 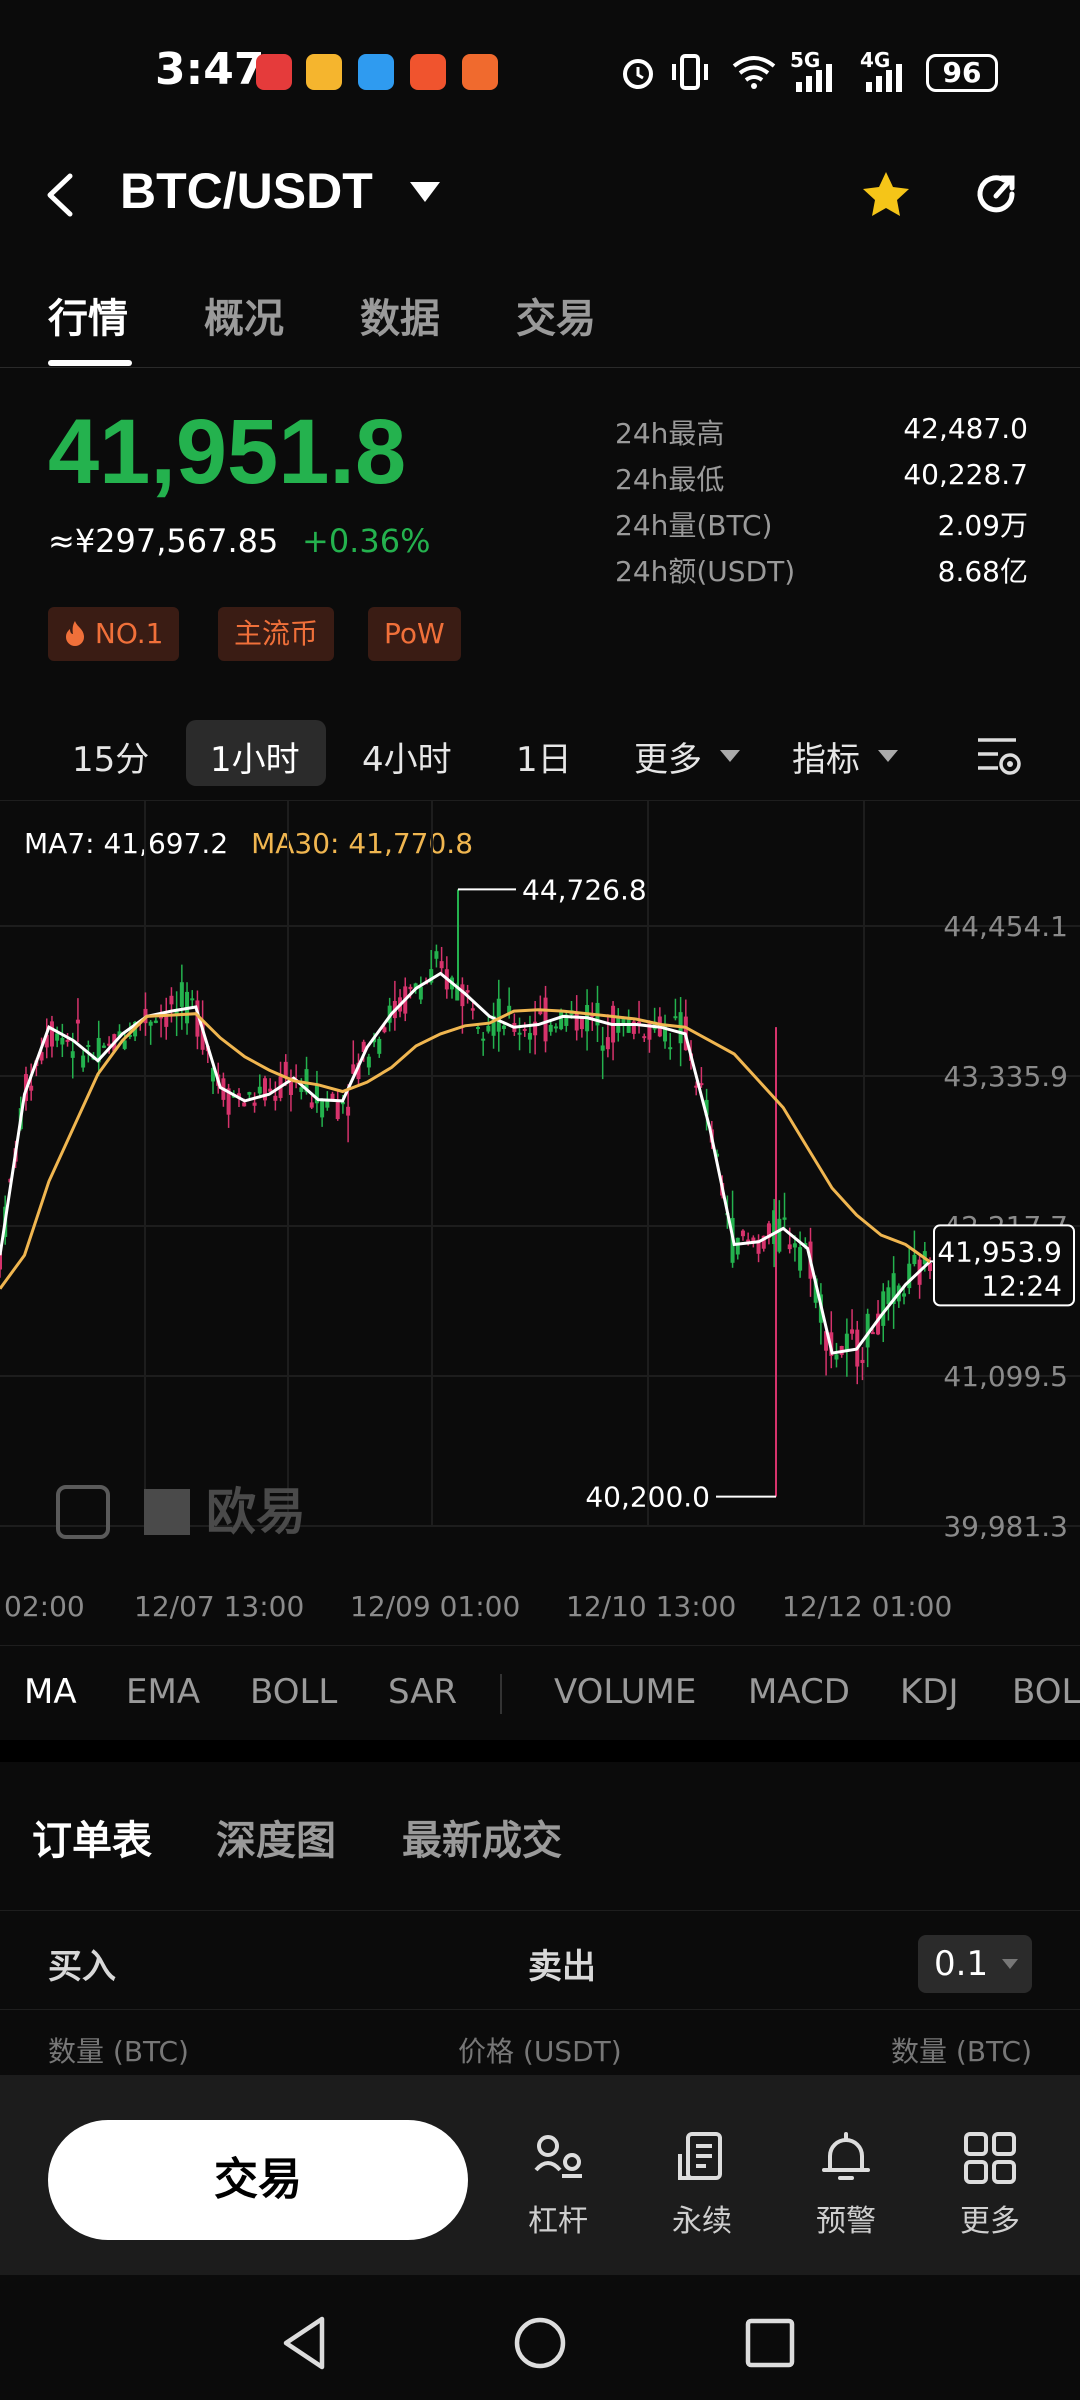 I want to click on tab-trade: 交易, so click(x=556, y=315).